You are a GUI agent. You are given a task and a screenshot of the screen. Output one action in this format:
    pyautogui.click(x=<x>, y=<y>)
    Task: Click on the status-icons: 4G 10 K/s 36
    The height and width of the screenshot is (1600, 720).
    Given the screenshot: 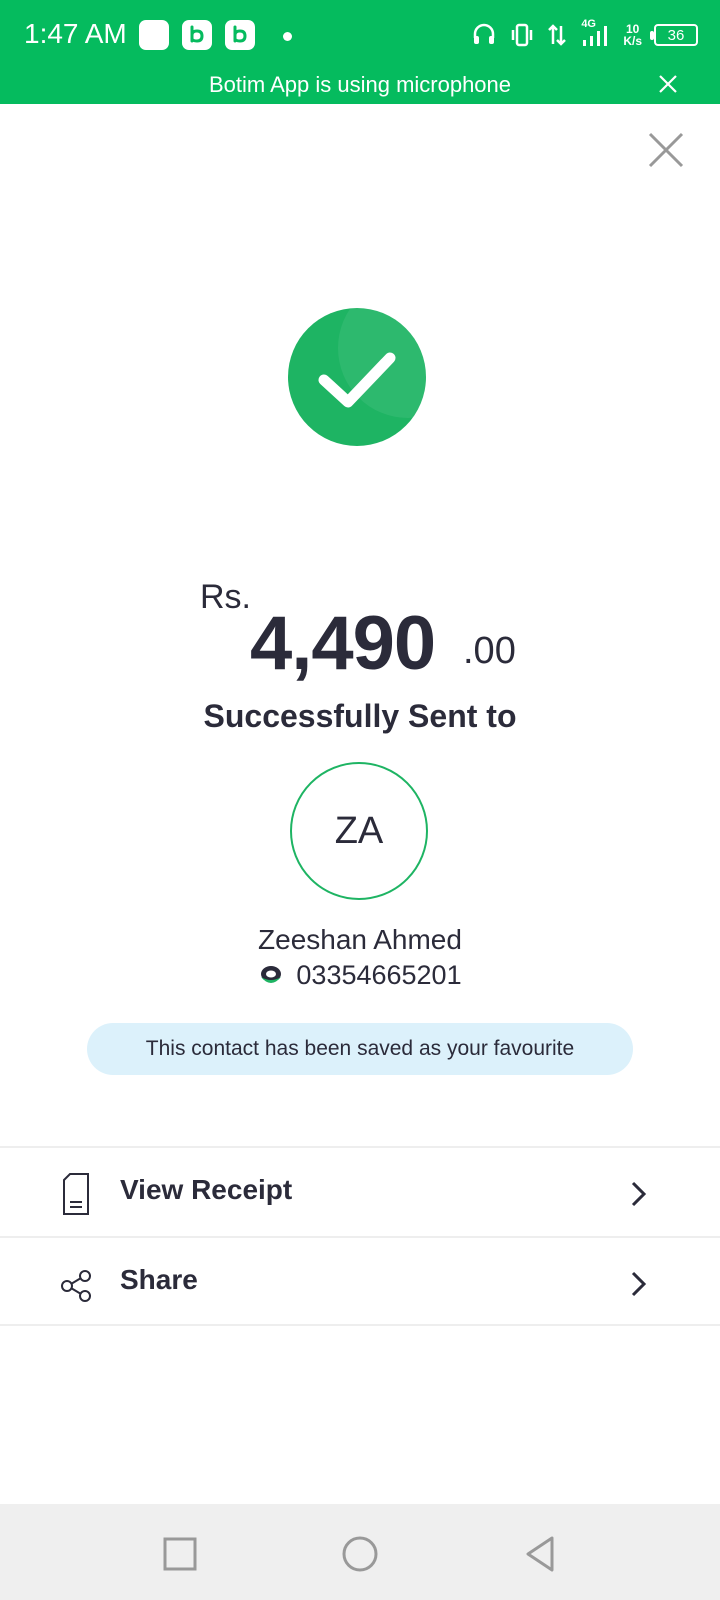 What is the action you would take?
    pyautogui.click(x=584, y=35)
    